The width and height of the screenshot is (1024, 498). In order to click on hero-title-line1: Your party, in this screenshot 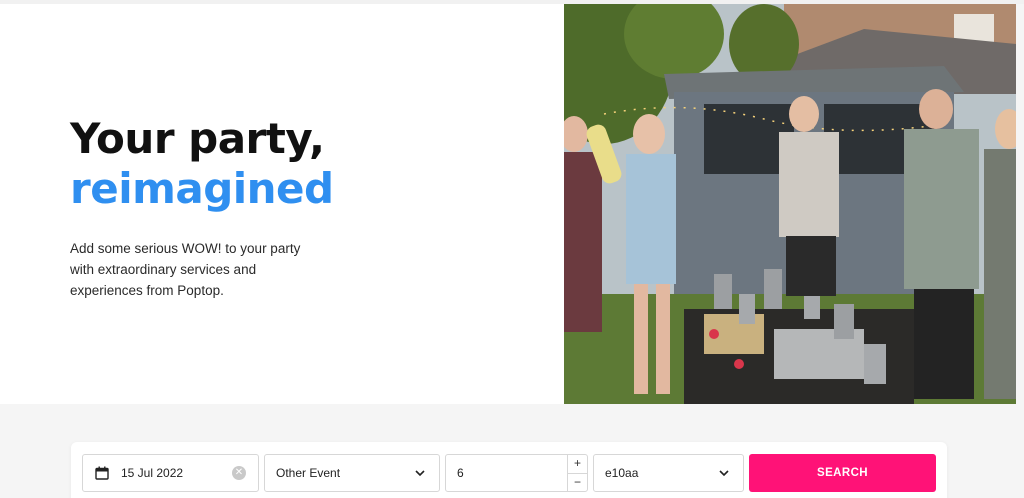, I will do `click(197, 138)`.